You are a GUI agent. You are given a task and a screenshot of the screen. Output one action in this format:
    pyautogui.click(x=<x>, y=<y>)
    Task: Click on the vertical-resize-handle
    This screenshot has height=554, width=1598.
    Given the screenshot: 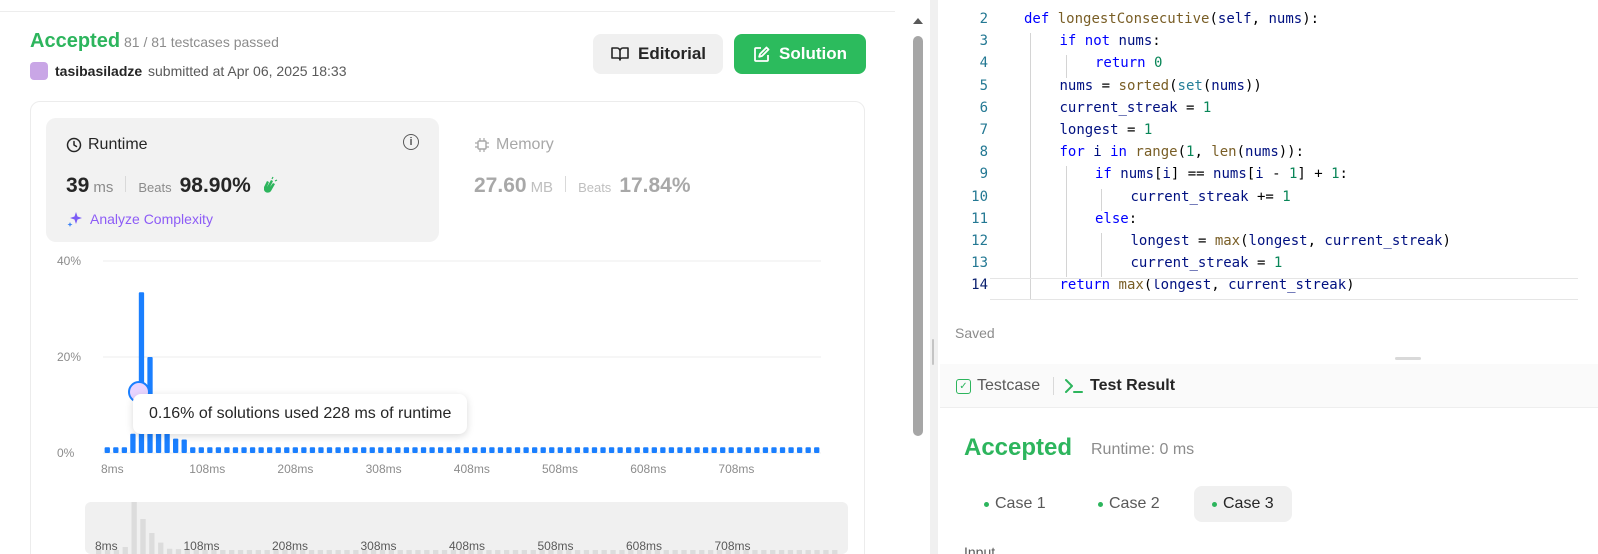 What is the action you would take?
    pyautogui.click(x=1408, y=358)
    